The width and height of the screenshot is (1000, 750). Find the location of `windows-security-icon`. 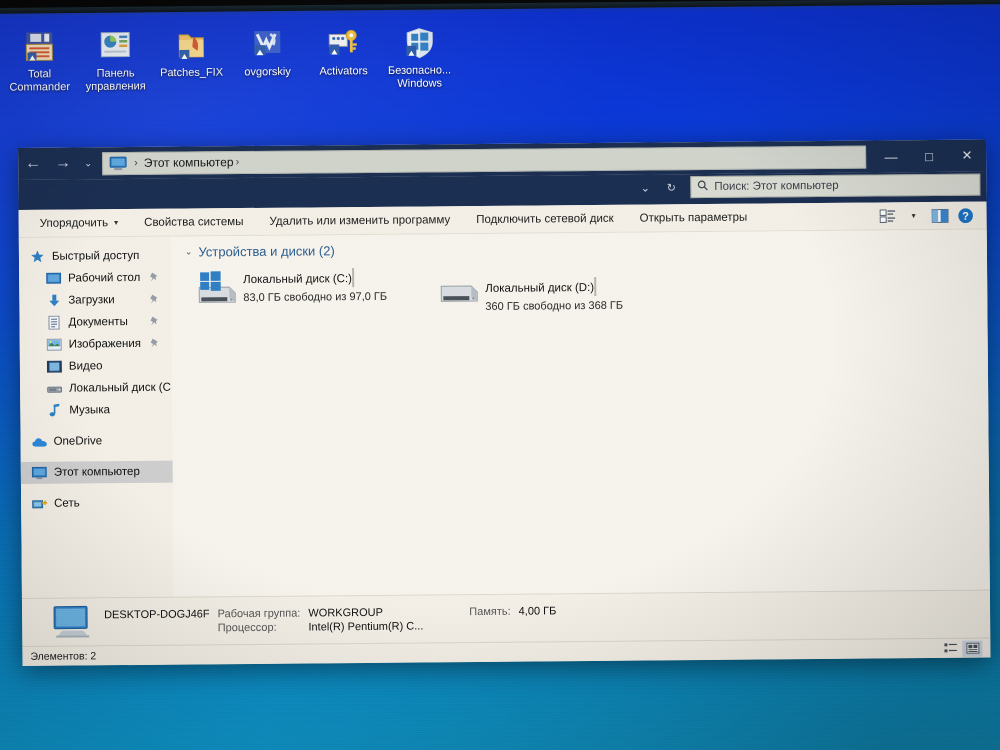

windows-security-icon is located at coordinates (419, 43).